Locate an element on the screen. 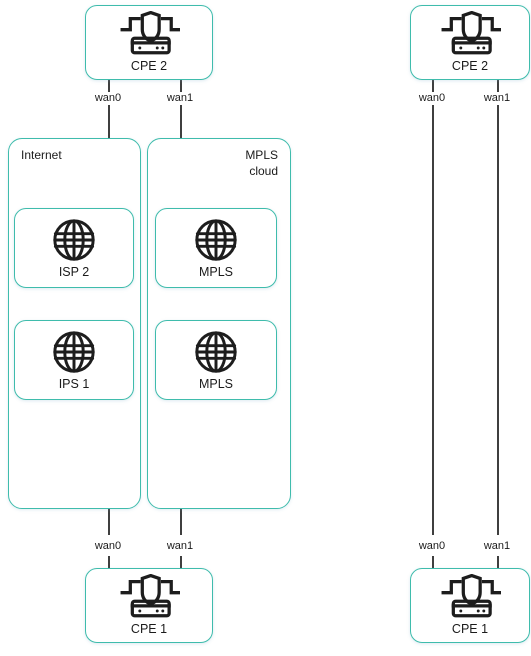 The image size is (531, 656). node-cpe1-left: CPE 1 is located at coordinates (149, 605).